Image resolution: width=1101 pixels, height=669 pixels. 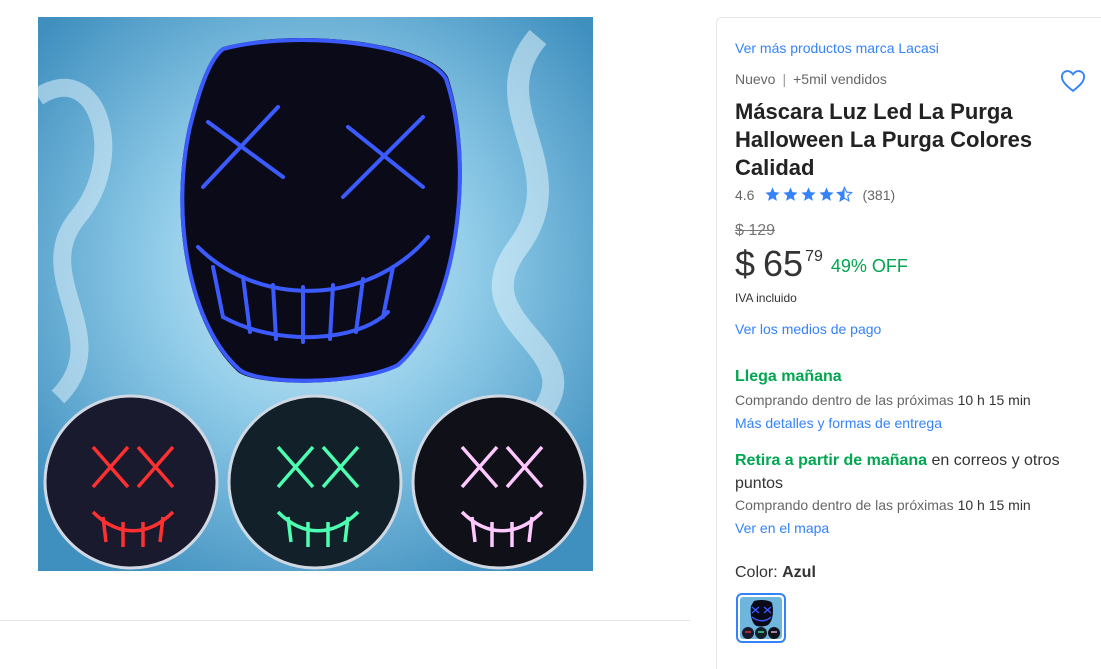 What do you see at coordinates (845, 194) in the screenshot?
I see `star-half-icon` at bounding box center [845, 194].